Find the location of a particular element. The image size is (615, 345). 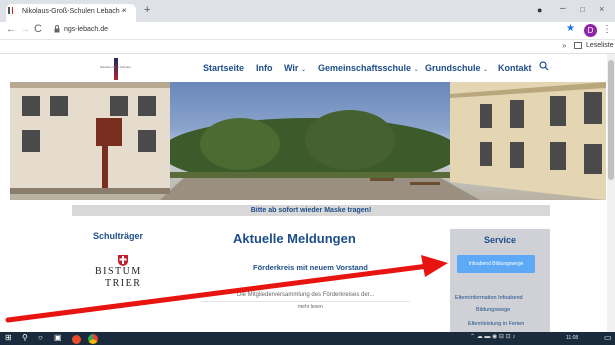

tab-close-icon: × is located at coordinates (124, 10).